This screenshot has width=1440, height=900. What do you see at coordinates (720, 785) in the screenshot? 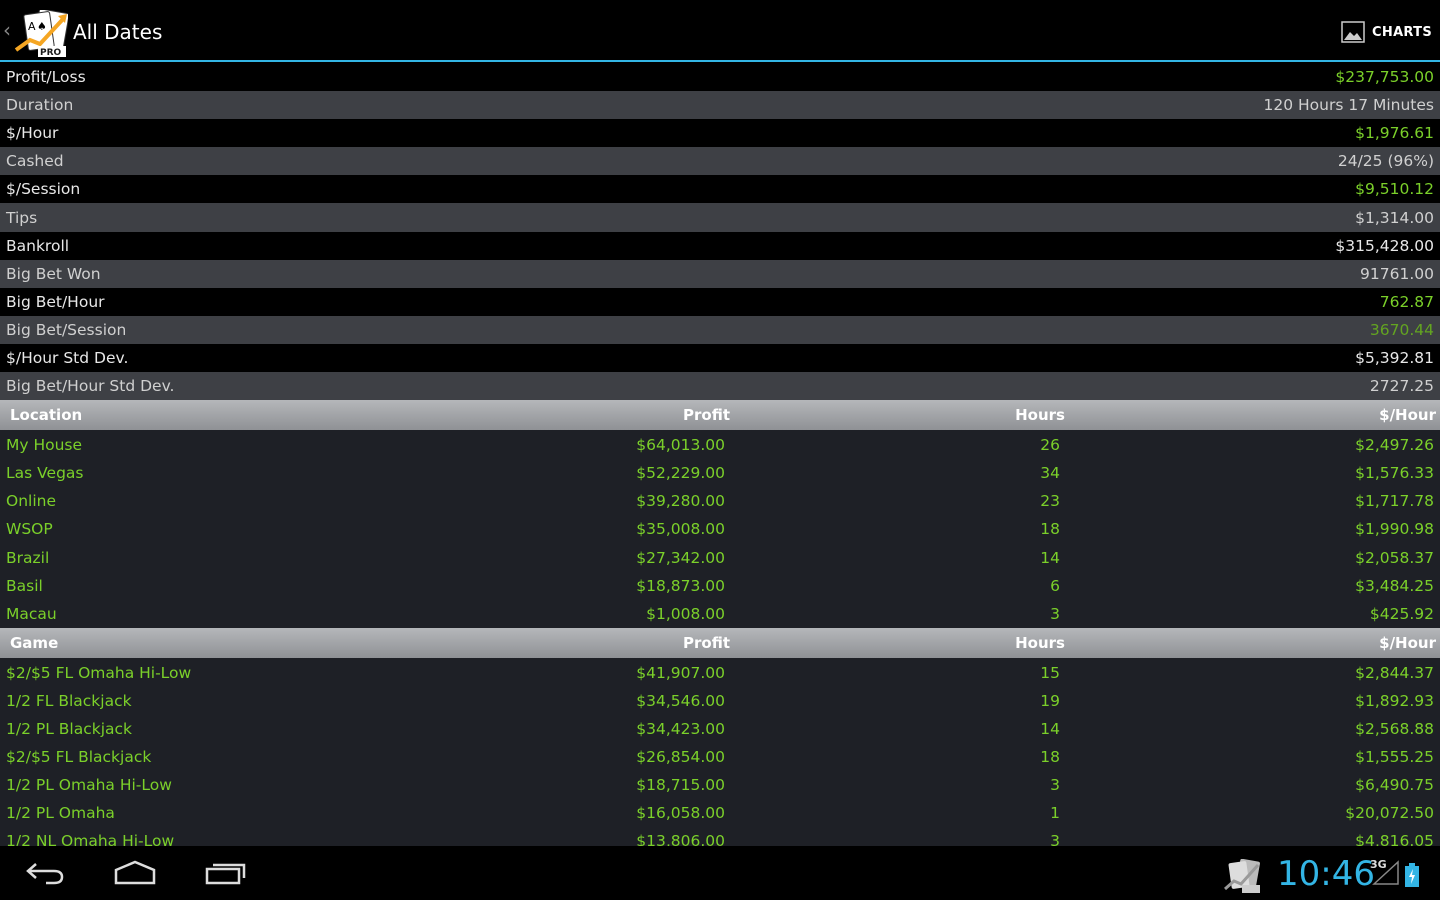
I see `table-row: 1/2 PL Omaha Hi-Low $18,715.00 3 $6,490.75` at bounding box center [720, 785].